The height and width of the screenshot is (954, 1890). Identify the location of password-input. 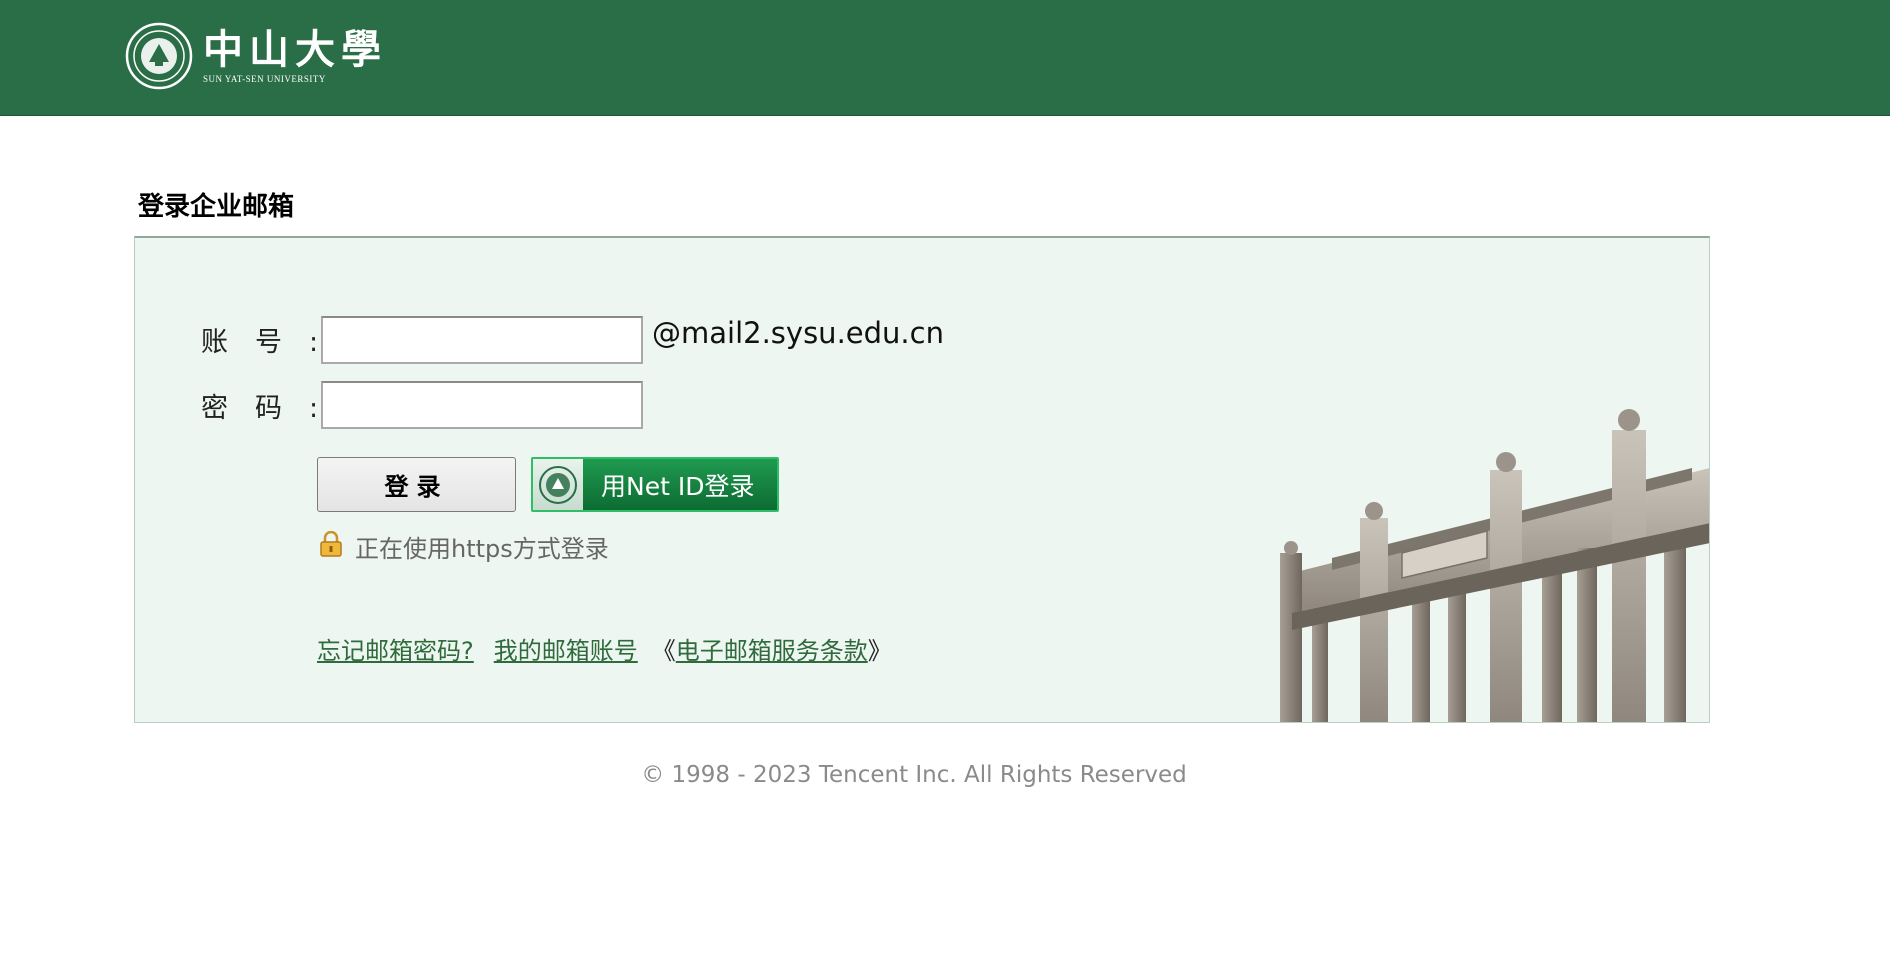
(482, 405).